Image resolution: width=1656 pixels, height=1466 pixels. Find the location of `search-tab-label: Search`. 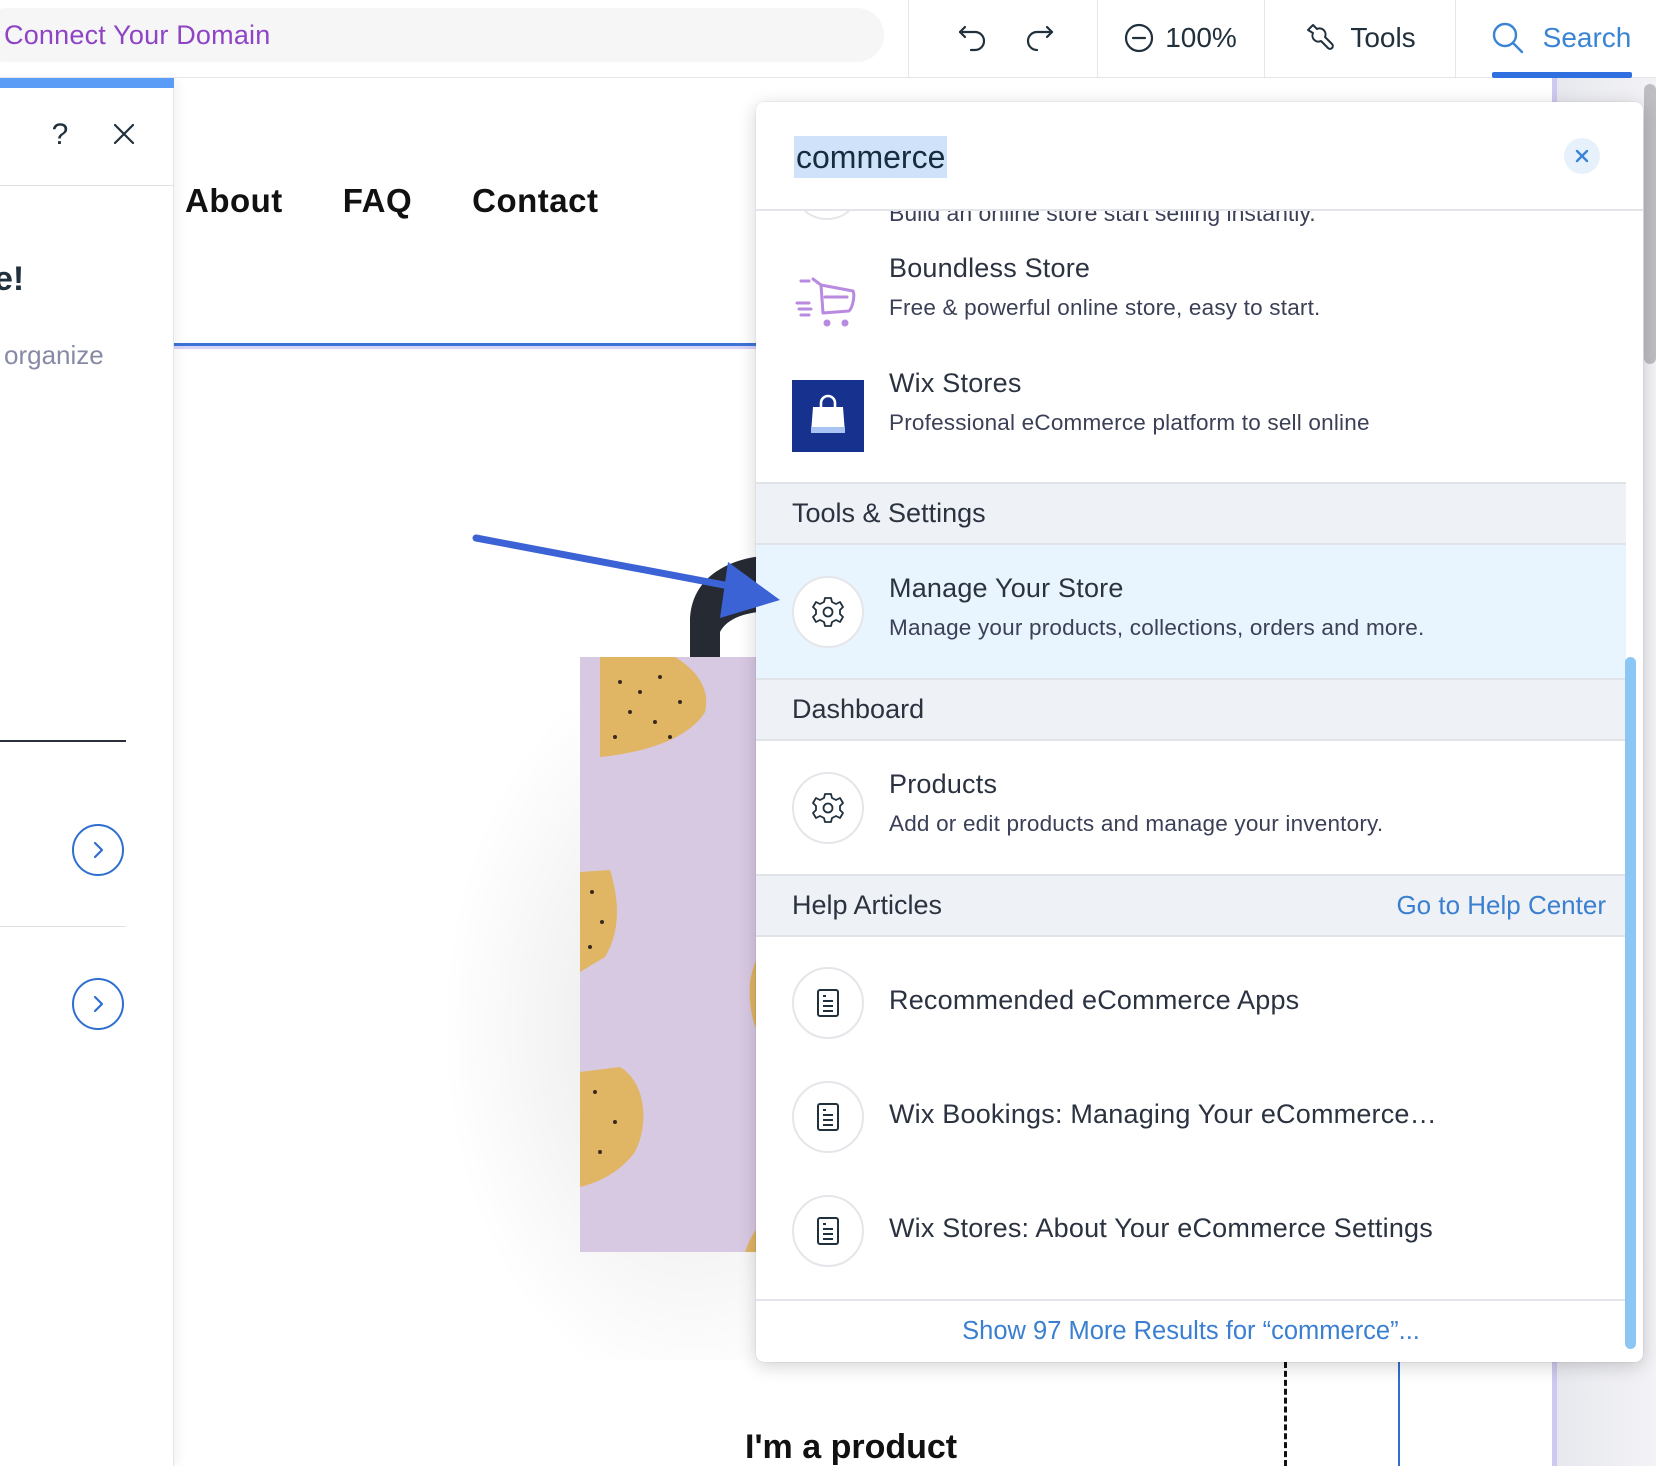

search-tab-label: Search is located at coordinates (1587, 37).